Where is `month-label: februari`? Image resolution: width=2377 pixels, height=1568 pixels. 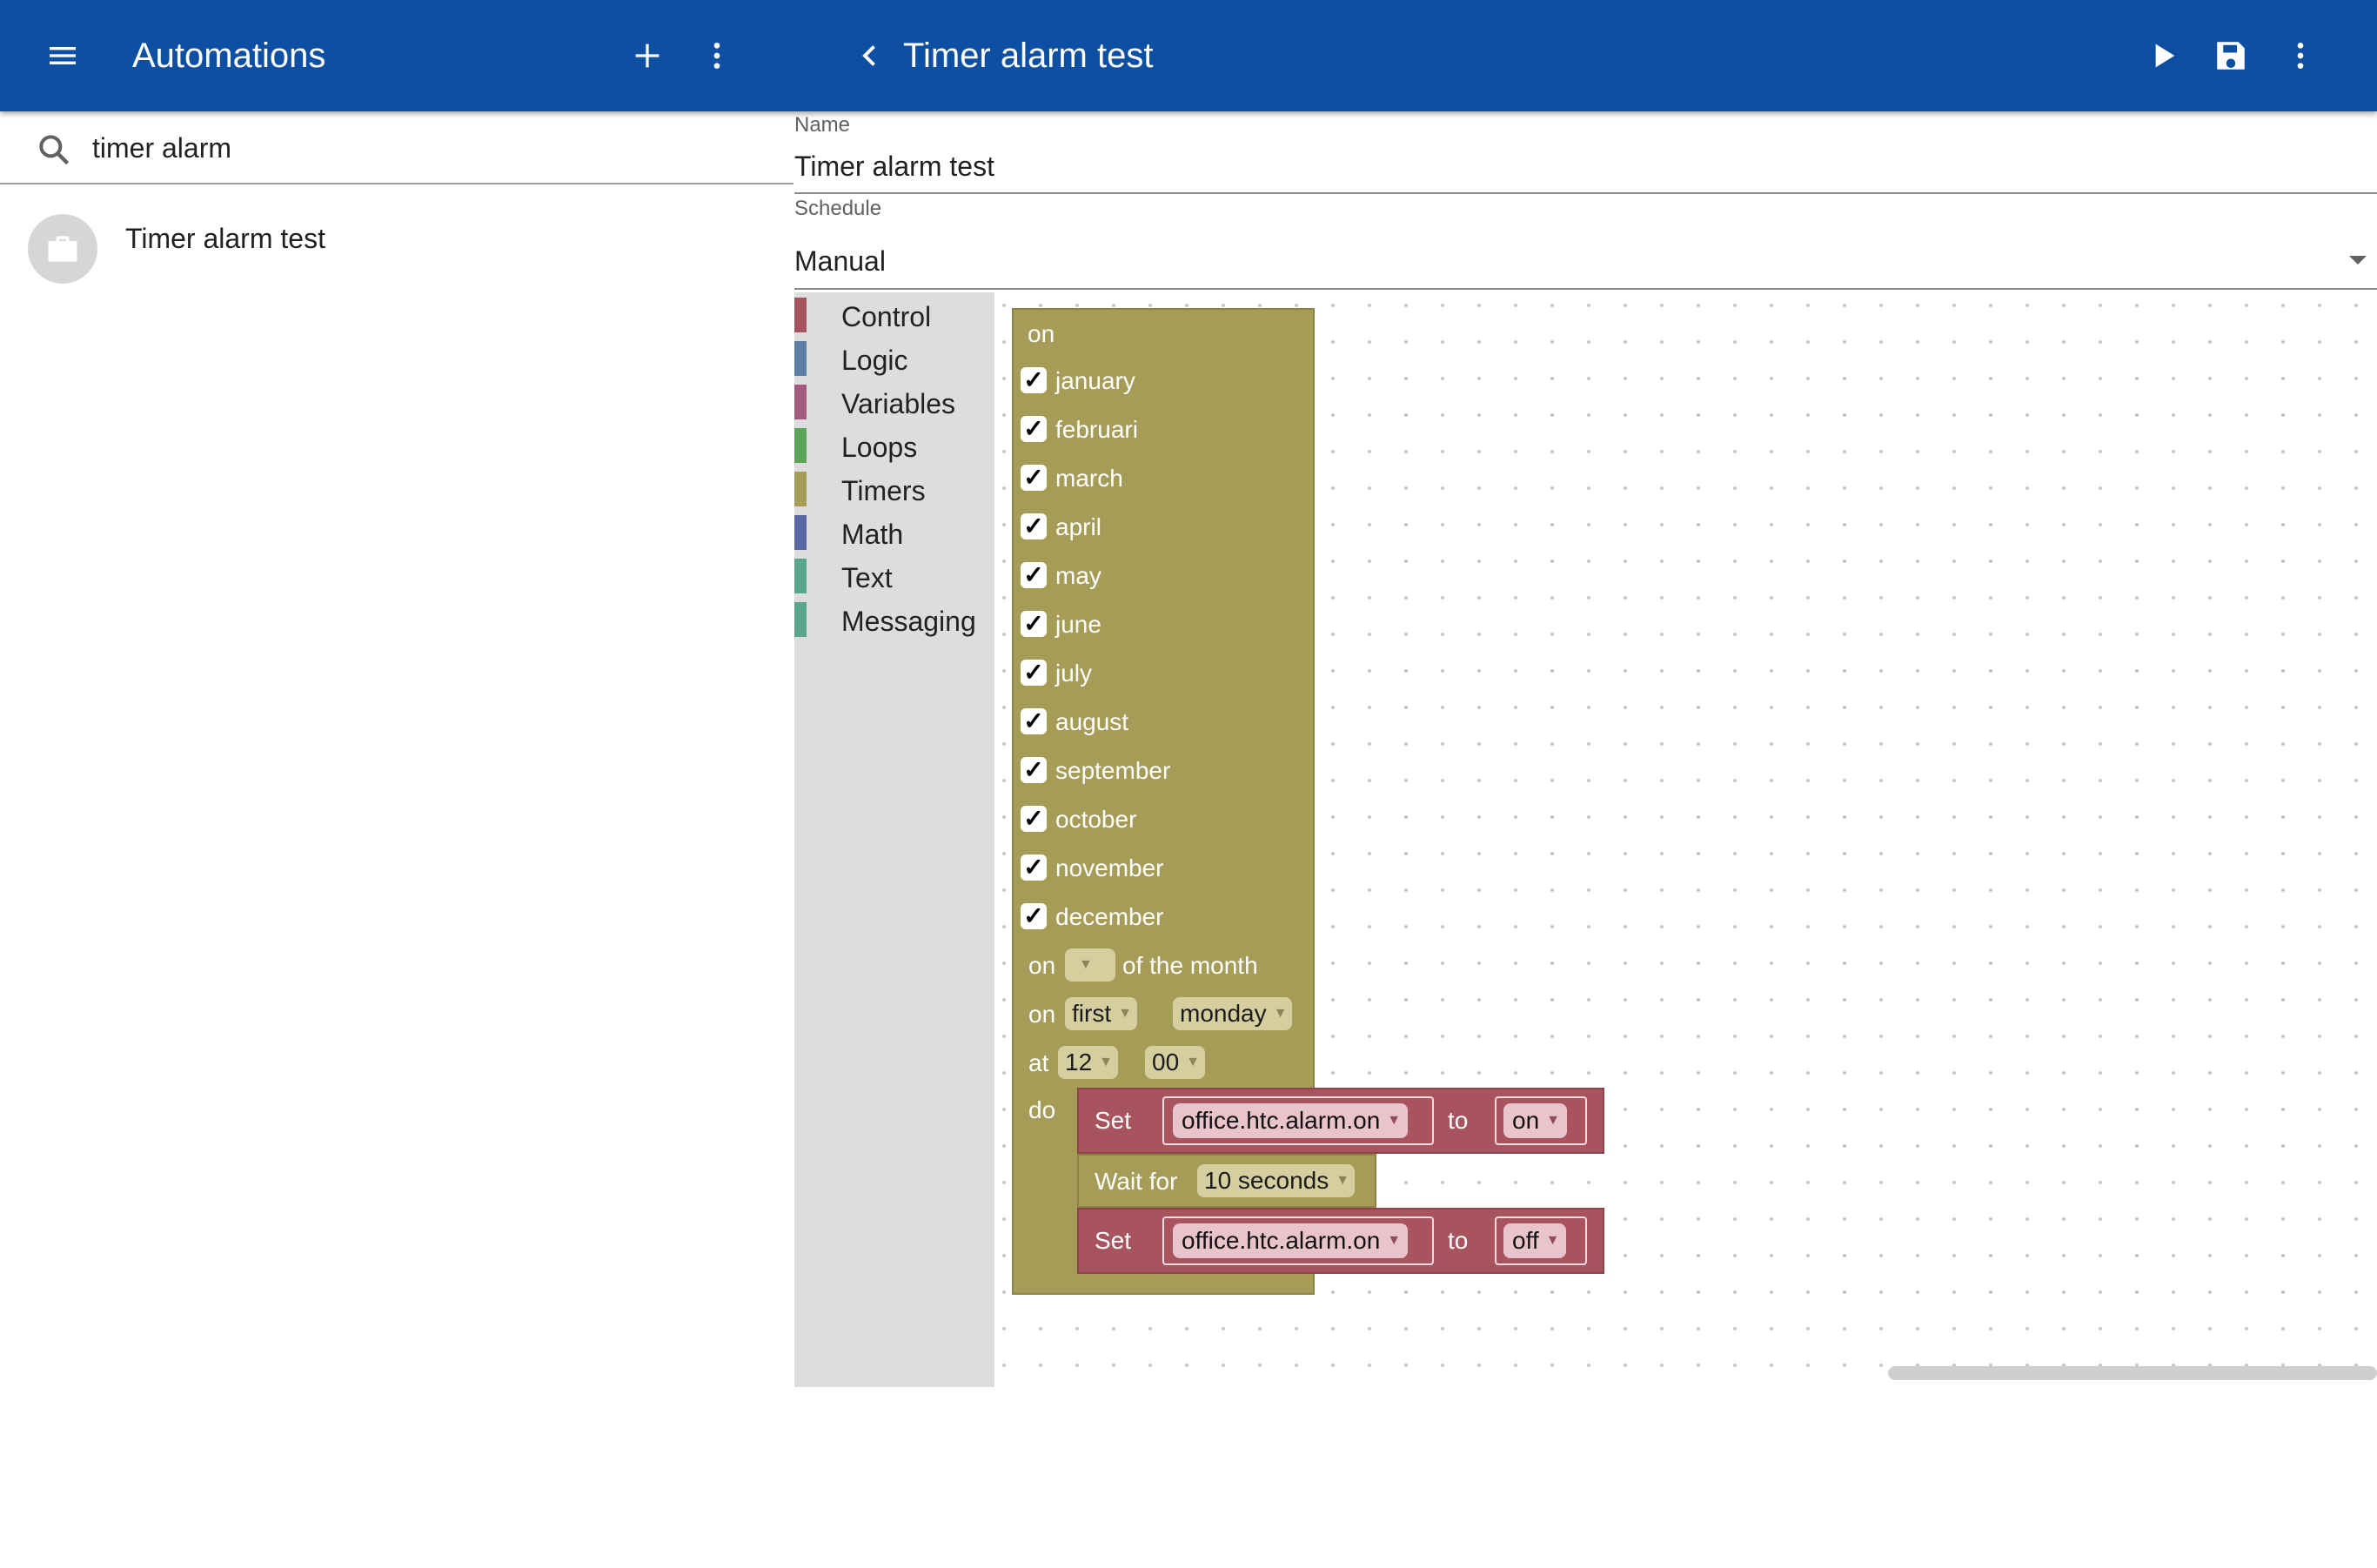 month-label: februari is located at coordinates (1096, 430).